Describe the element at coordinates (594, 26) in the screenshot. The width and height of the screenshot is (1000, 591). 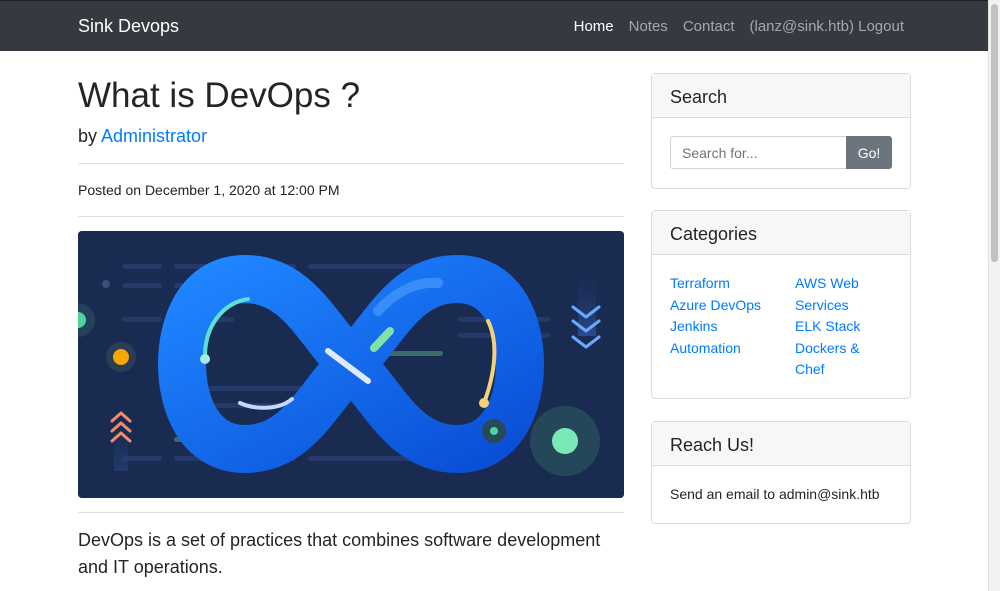
I see `nav-home: Home` at that location.